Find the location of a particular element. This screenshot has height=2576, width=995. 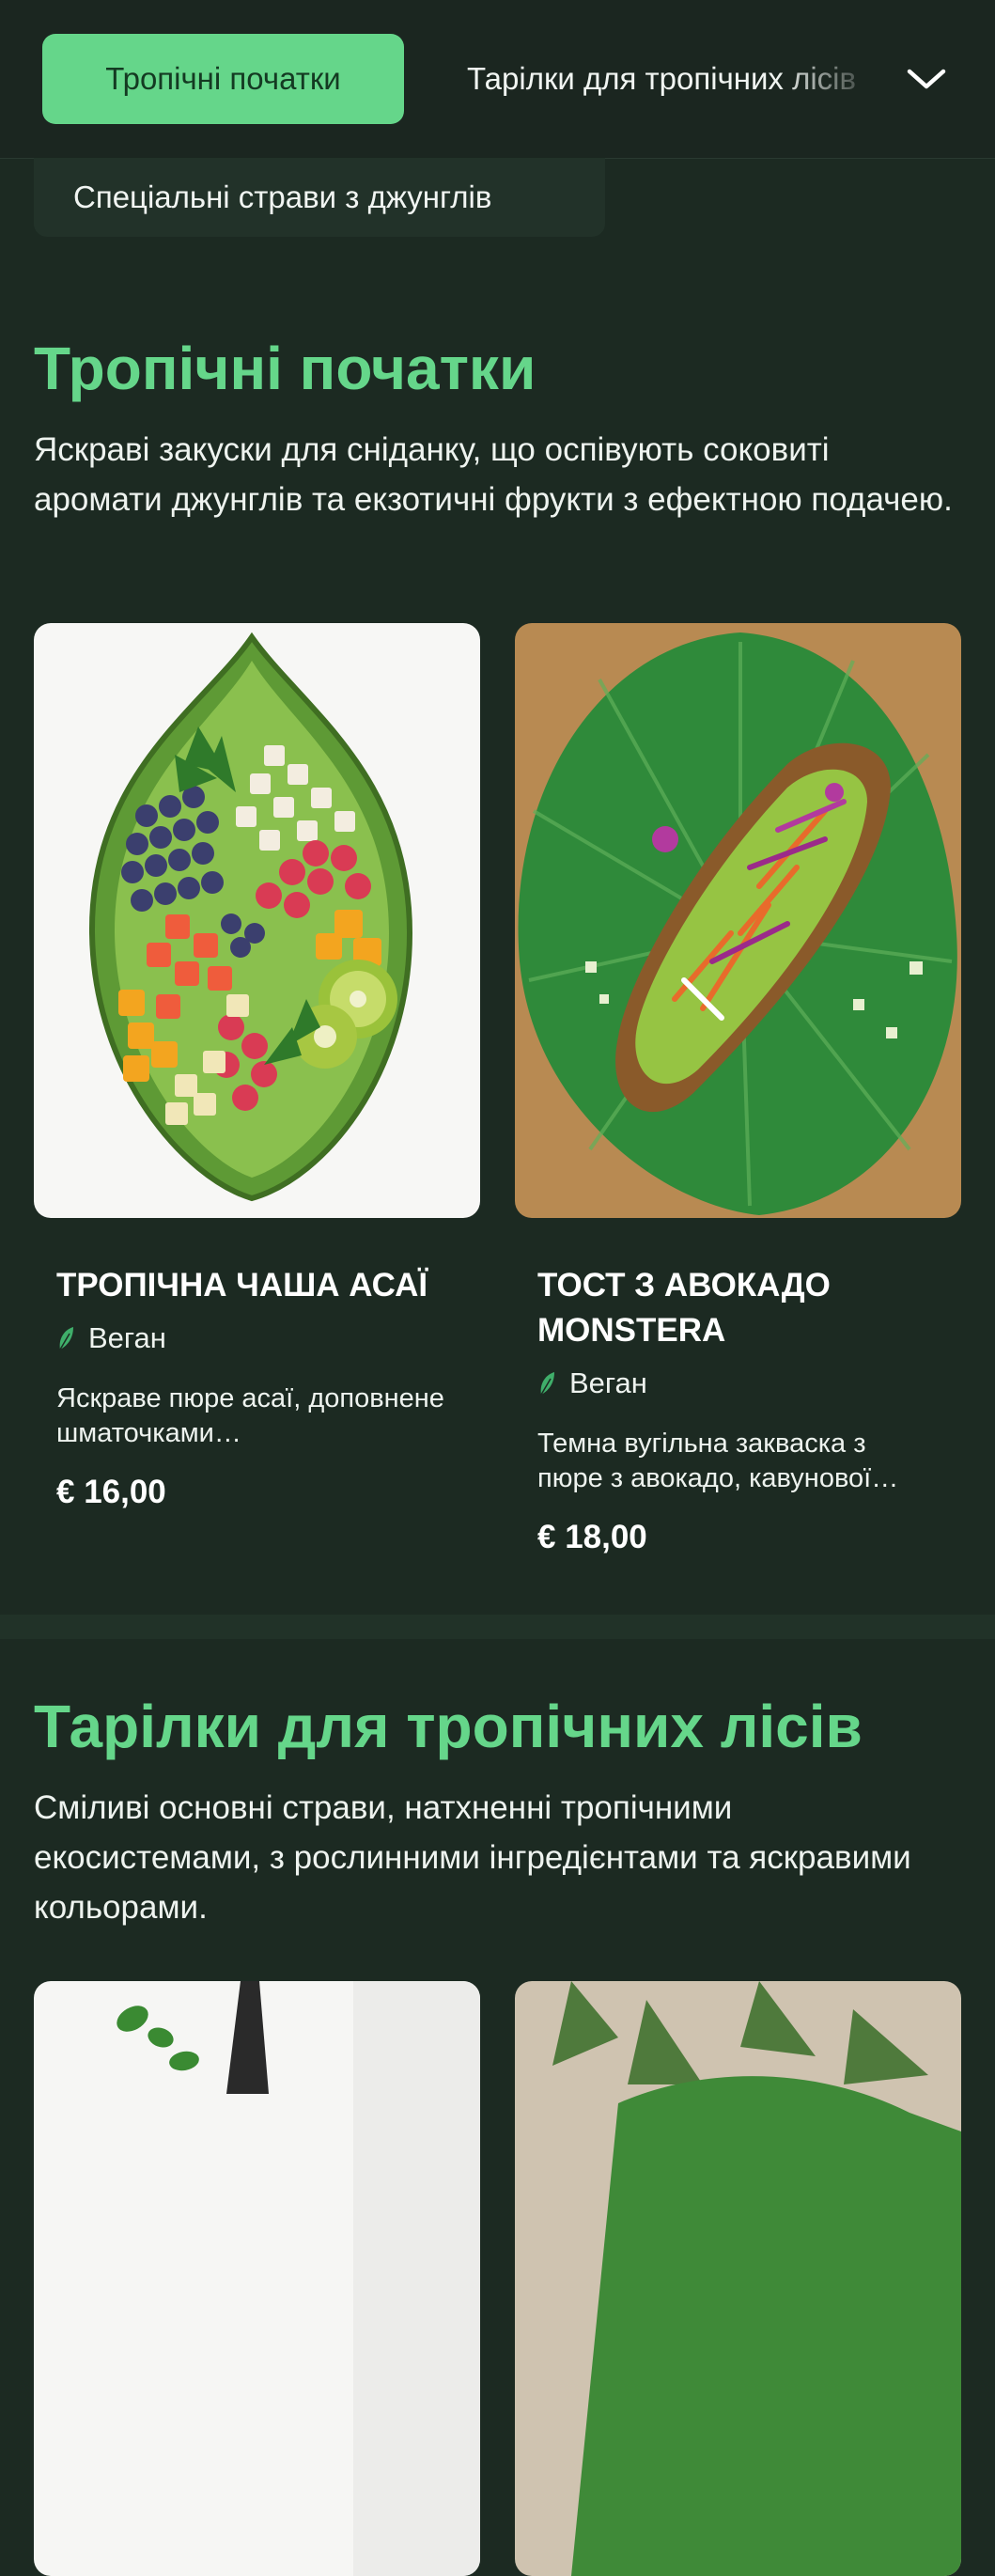

section-title: Тропічні початки is located at coordinates (285, 368).